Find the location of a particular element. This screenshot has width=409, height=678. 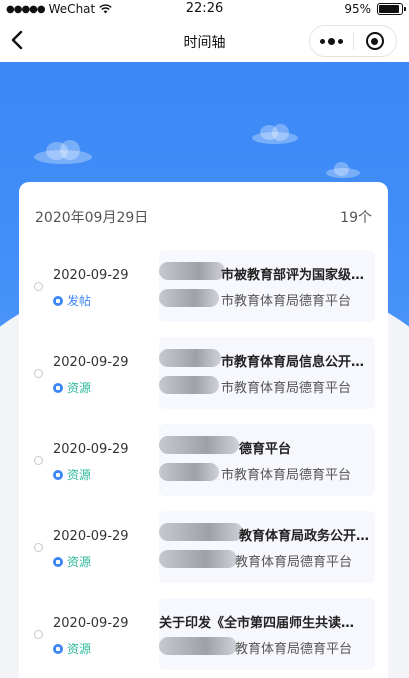

item-tag: 发帖 is located at coordinates (72, 300).